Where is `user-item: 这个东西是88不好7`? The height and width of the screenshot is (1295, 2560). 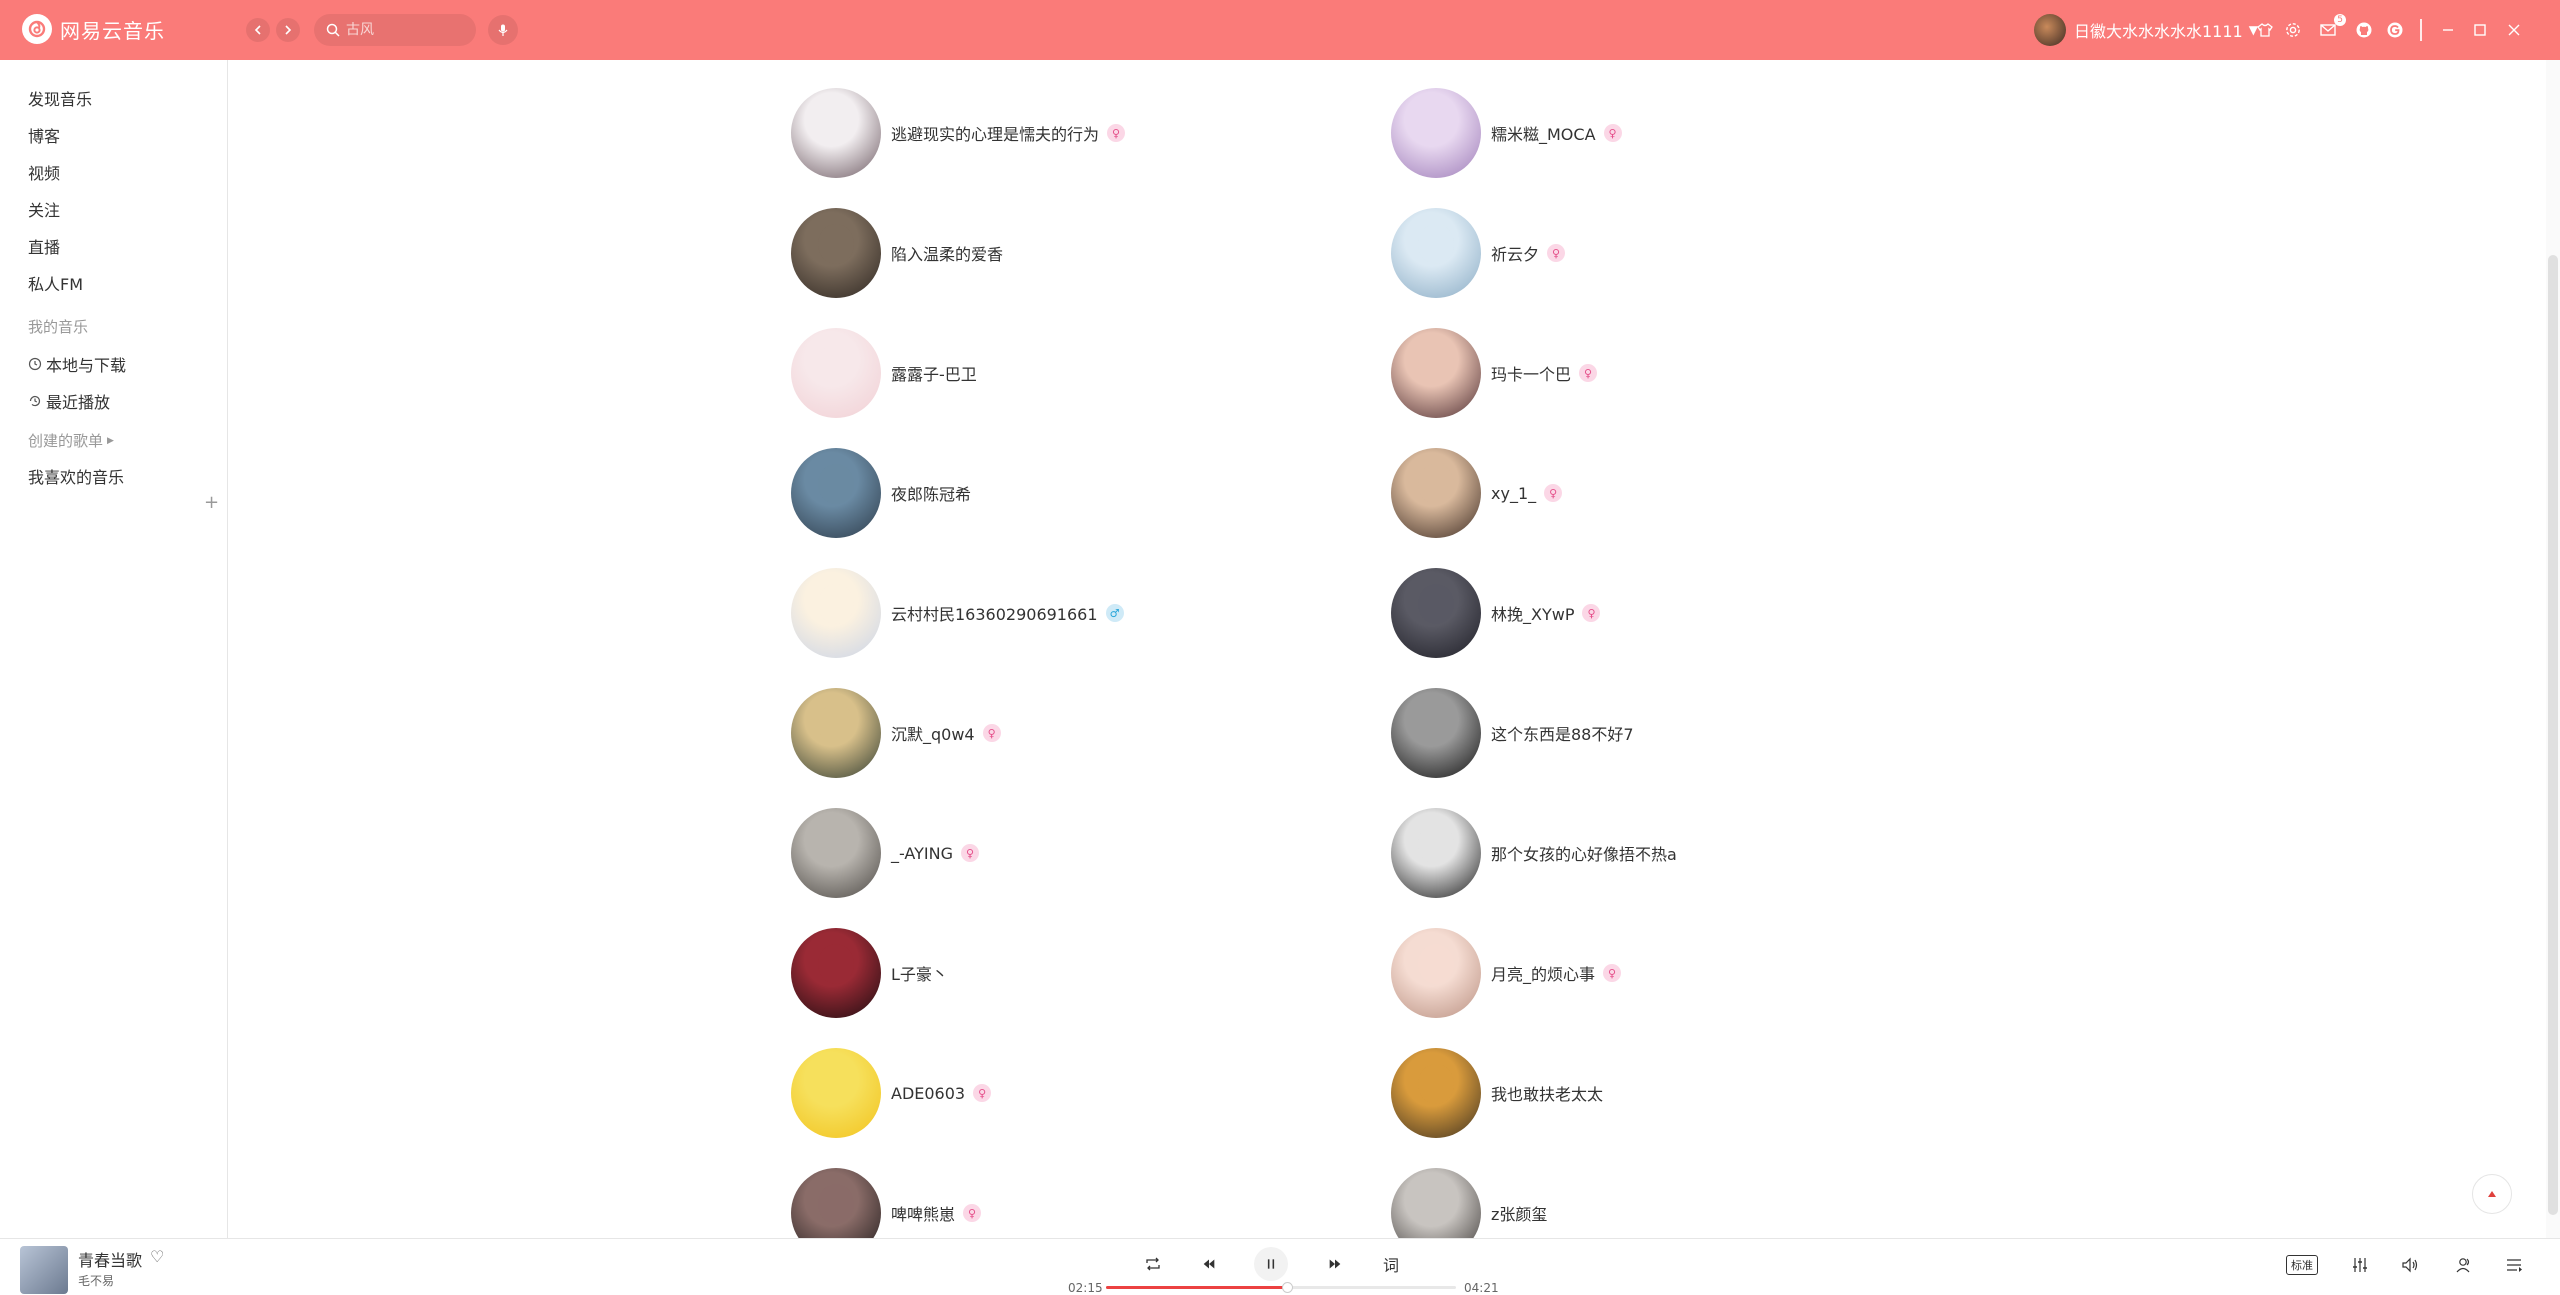
user-item: 这个东西是88不好7 is located at coordinates (1512, 733).